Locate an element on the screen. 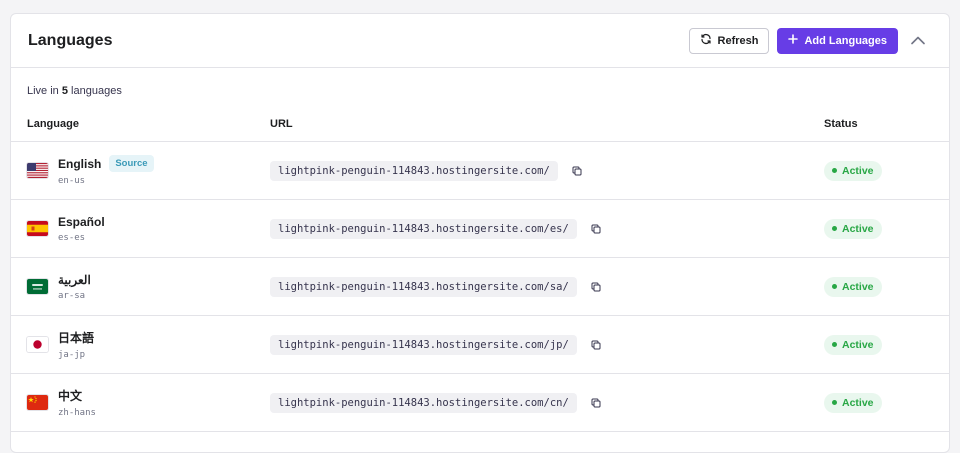  page-title: Languages is located at coordinates (70, 40).